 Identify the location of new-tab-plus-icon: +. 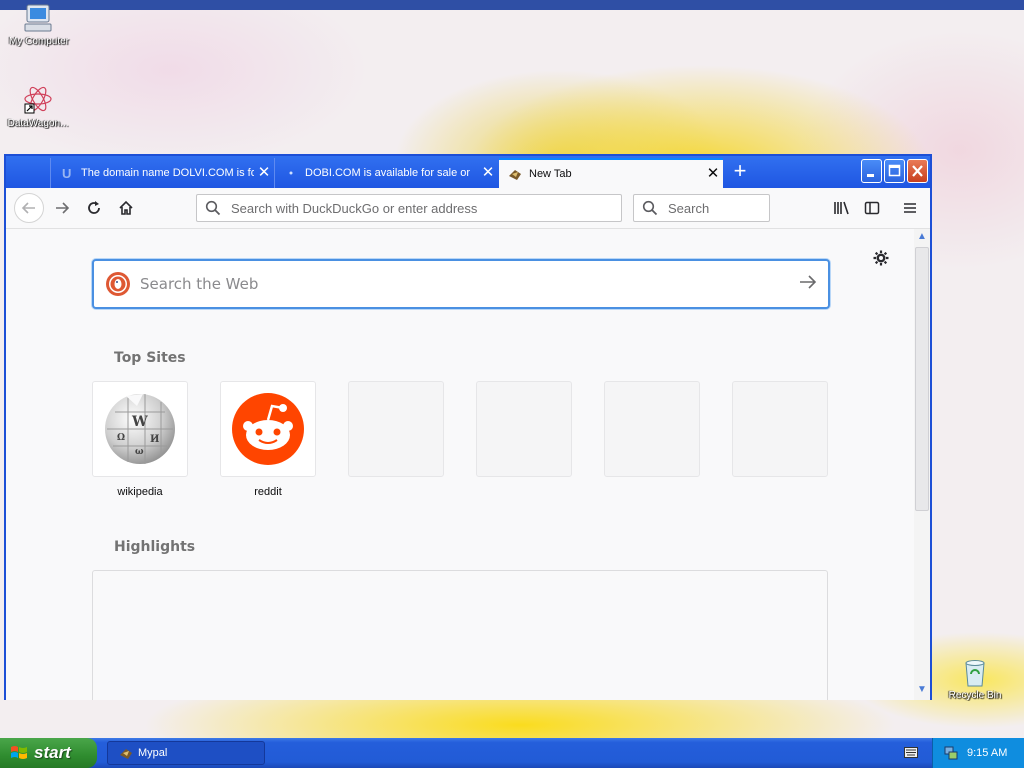
(740, 172).